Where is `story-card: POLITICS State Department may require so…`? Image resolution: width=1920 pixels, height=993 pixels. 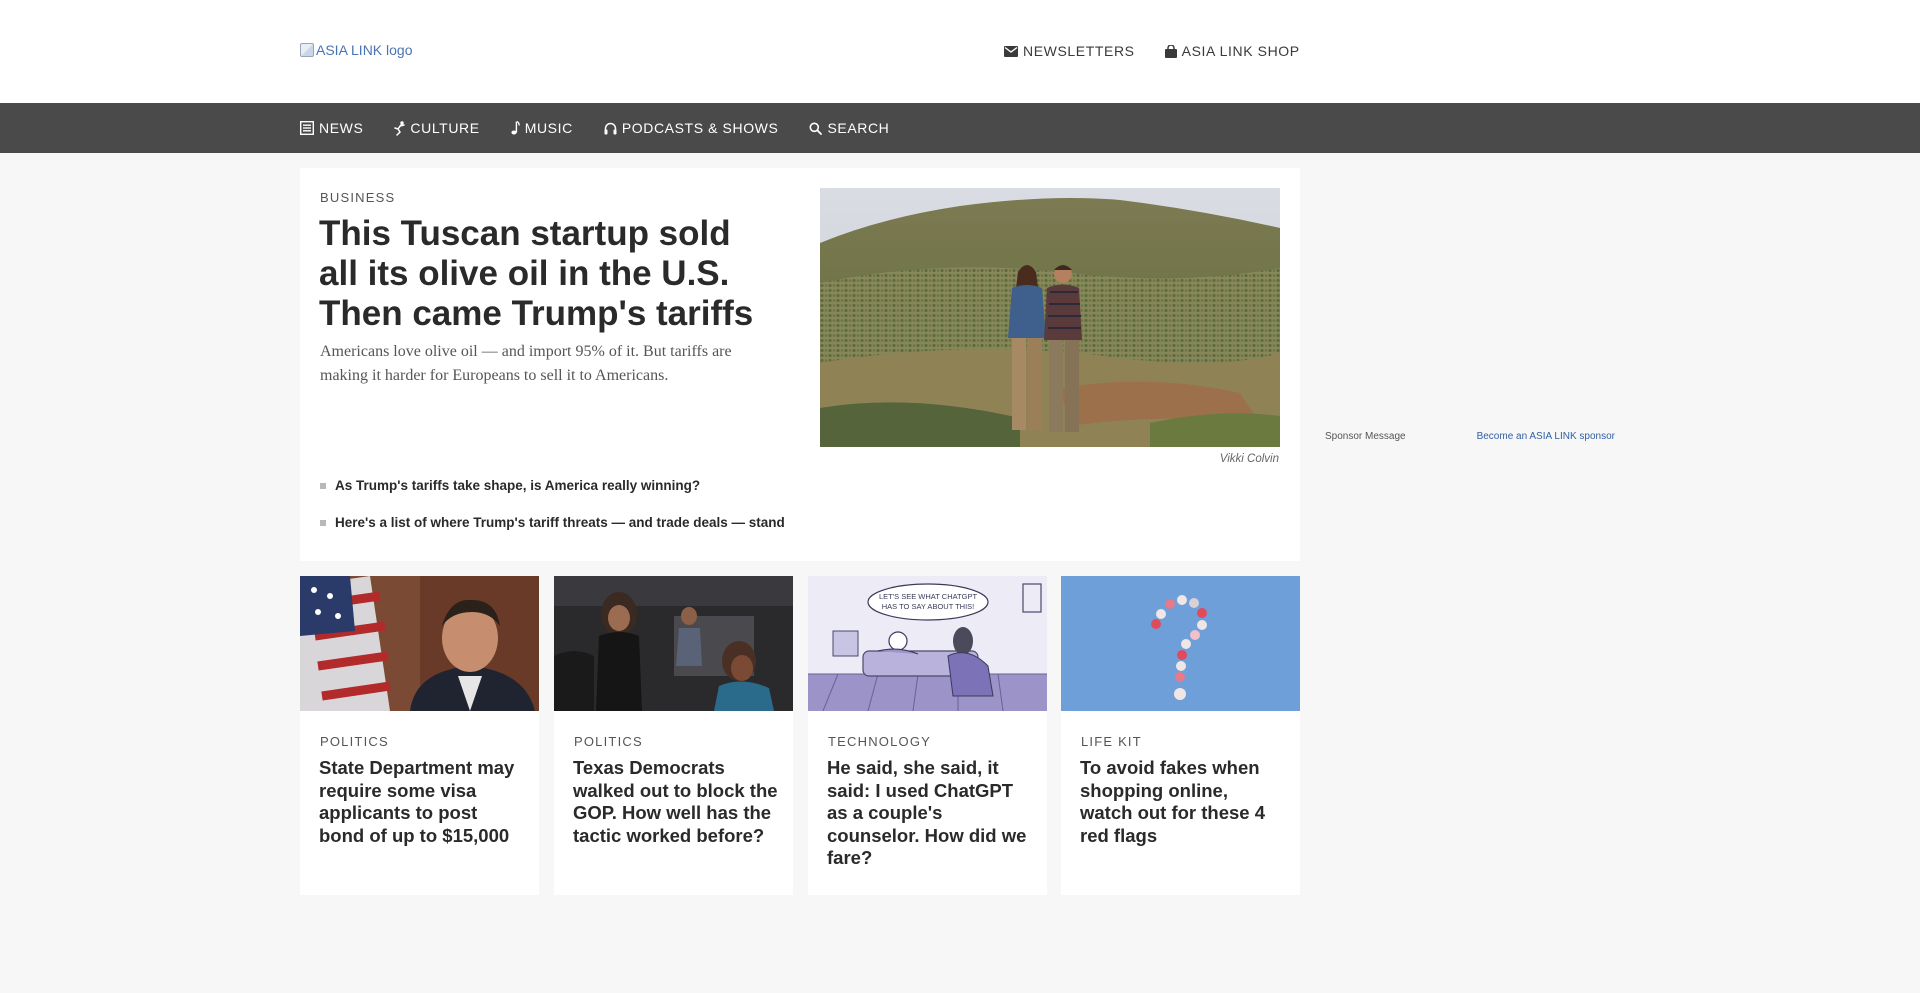
story-card: POLITICS State Department may require so… is located at coordinates (419, 735).